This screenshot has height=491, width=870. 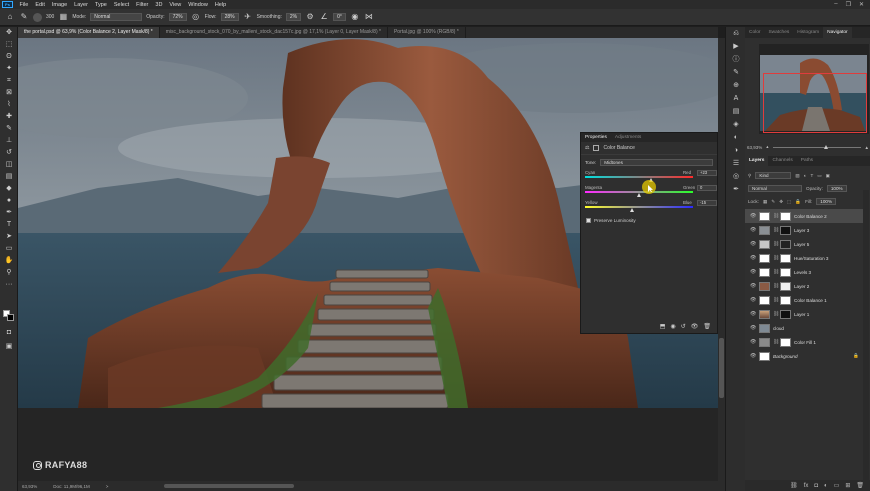 I want to click on layer-row: 👁 ⛓ Color Balance 1, so click(x=804, y=300).